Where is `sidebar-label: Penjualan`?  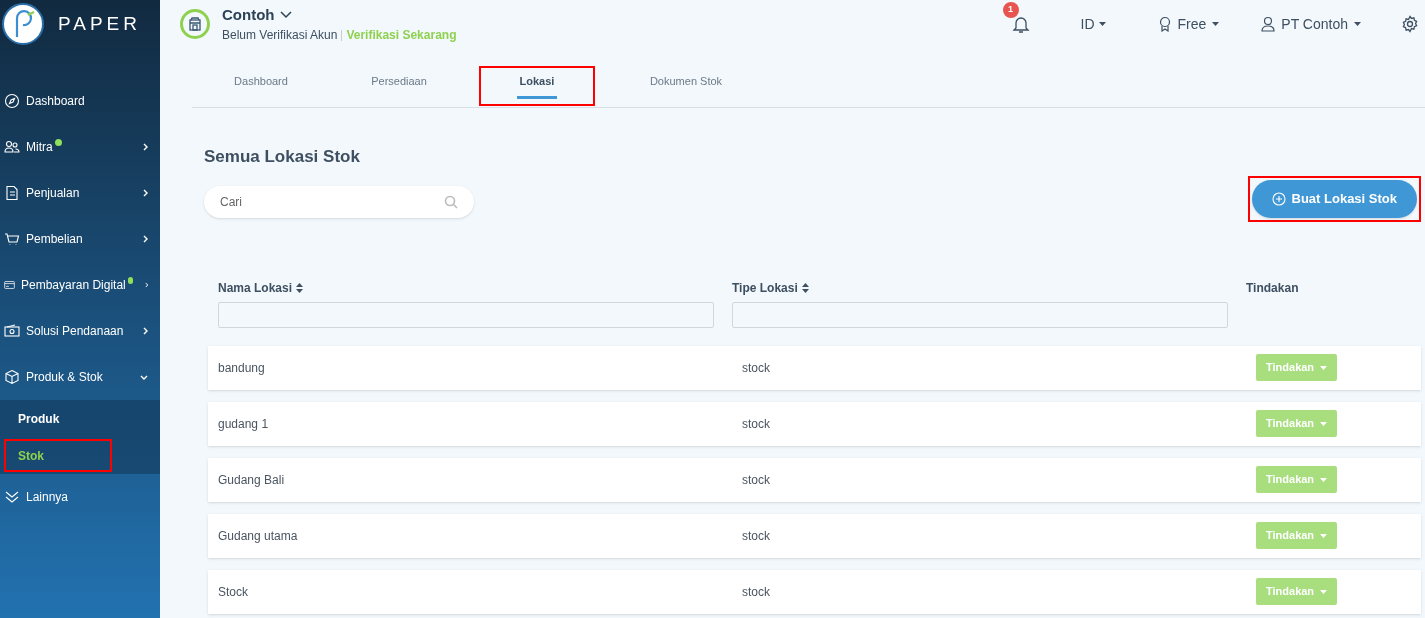 sidebar-label: Penjualan is located at coordinates (53, 193).